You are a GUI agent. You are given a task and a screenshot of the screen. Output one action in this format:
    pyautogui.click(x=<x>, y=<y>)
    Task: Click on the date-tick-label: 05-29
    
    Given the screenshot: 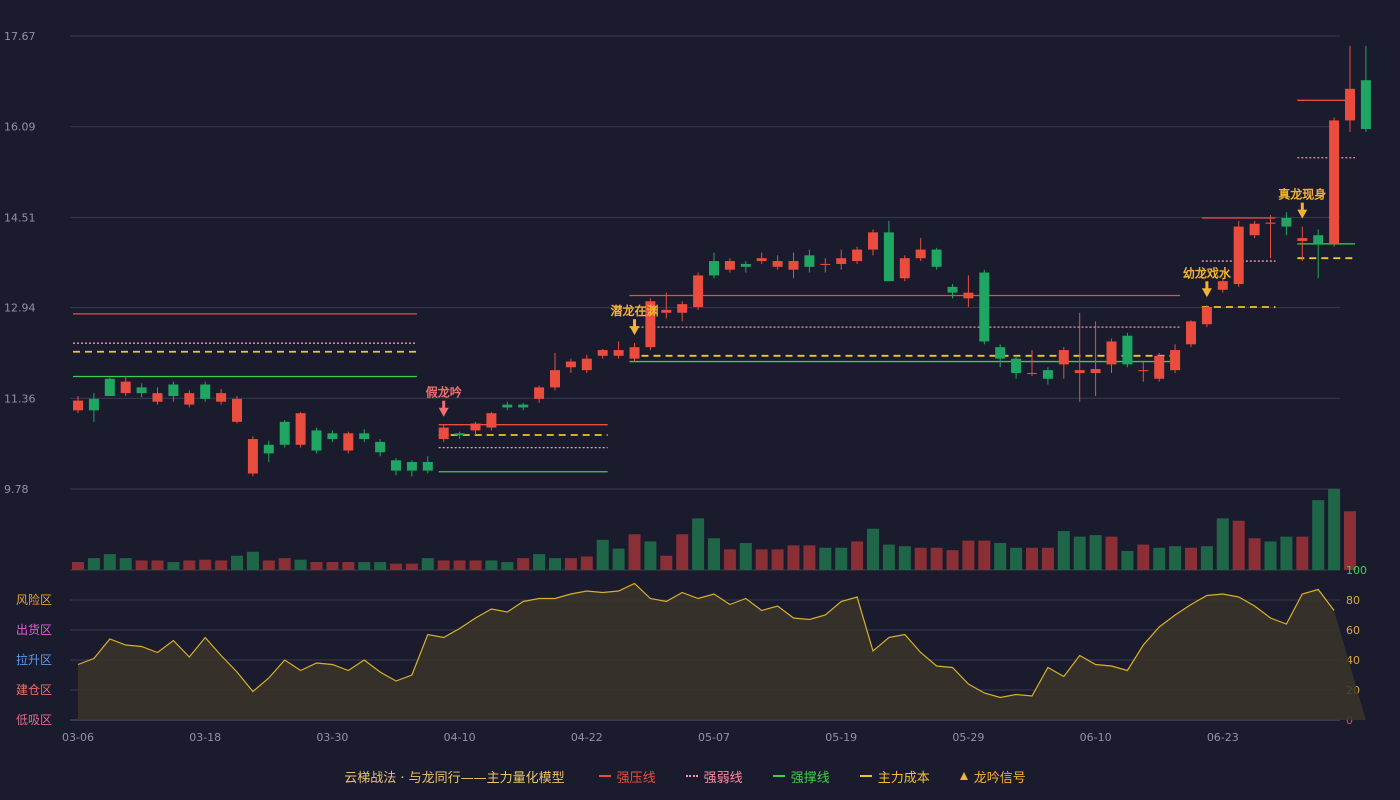 What is the action you would take?
    pyautogui.click(x=968, y=737)
    